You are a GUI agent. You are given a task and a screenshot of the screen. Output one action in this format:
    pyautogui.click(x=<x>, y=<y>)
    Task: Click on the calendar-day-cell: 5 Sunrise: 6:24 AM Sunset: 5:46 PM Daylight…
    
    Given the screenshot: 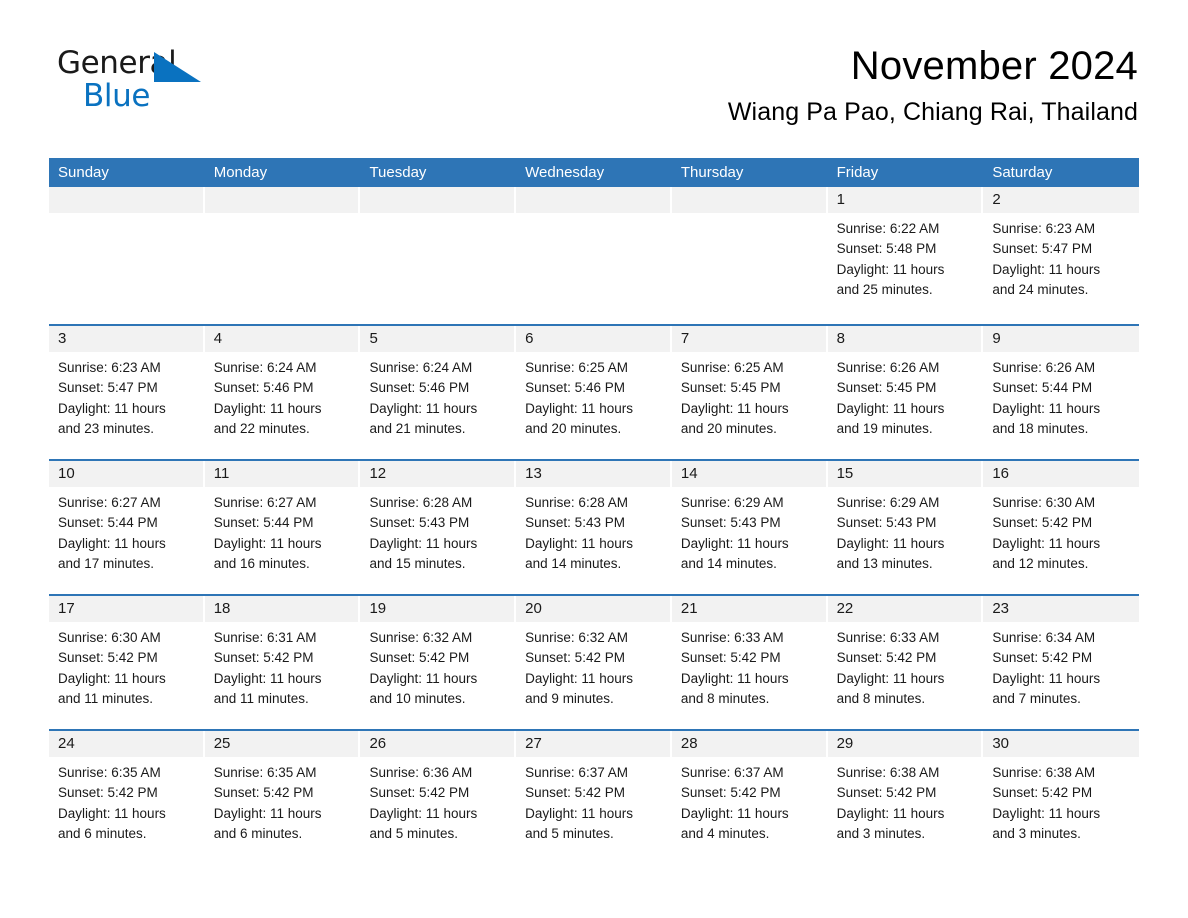 What is the action you would take?
    pyautogui.click(x=438, y=392)
    